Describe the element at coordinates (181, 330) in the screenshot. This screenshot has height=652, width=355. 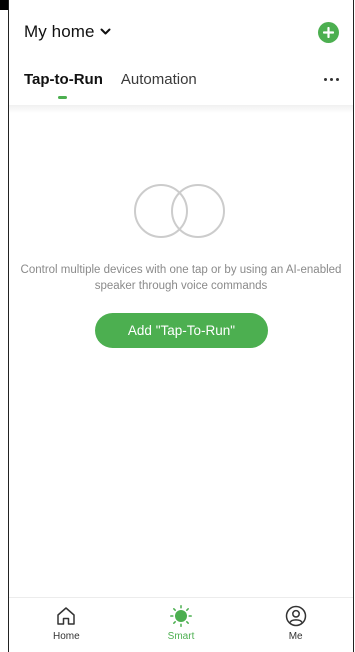
I see `add-tap-to-run-button: Add "Tap-To-Run"` at that location.